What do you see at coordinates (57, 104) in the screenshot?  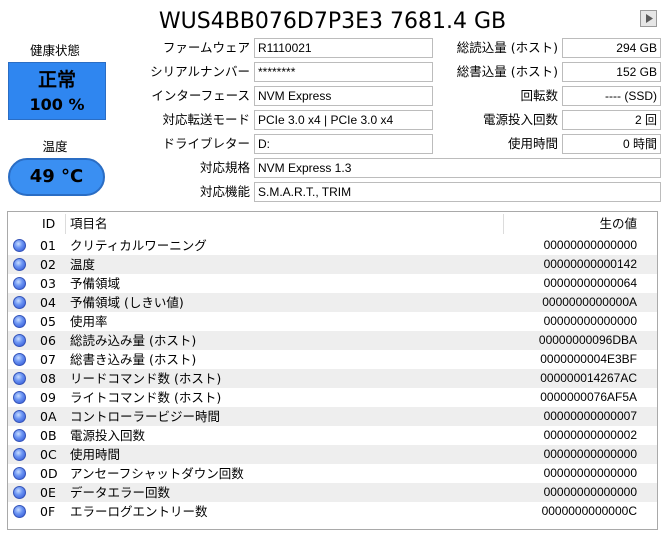 I see `health-percent: 100 %` at bounding box center [57, 104].